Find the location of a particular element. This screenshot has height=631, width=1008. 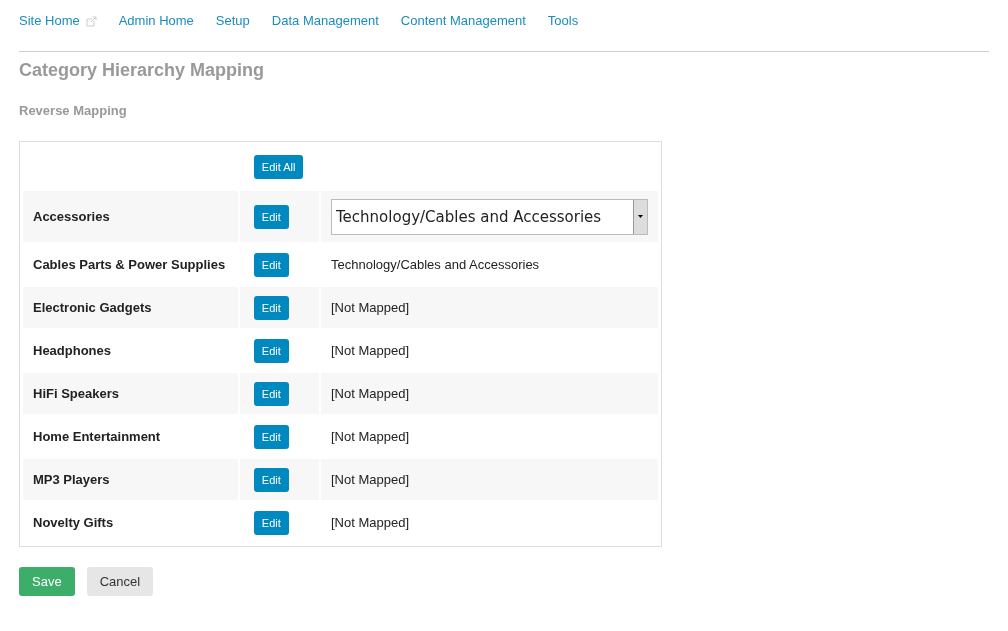

edit-all-button: Edit All is located at coordinates (278, 167).